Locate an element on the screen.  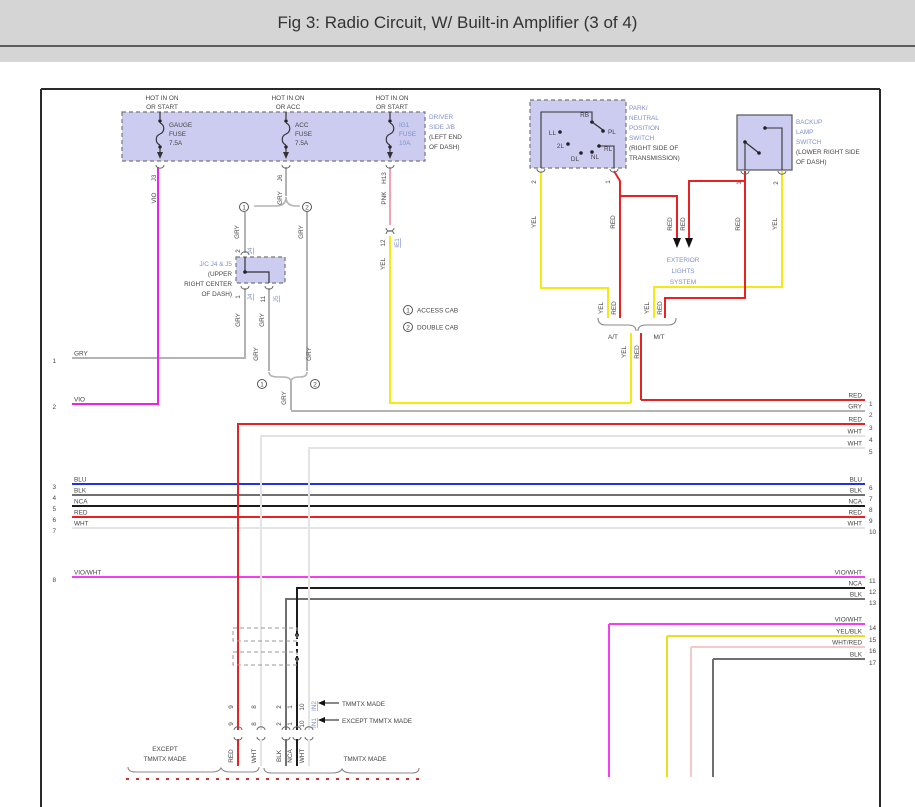
row-number: 12 is located at coordinates (873, 592).